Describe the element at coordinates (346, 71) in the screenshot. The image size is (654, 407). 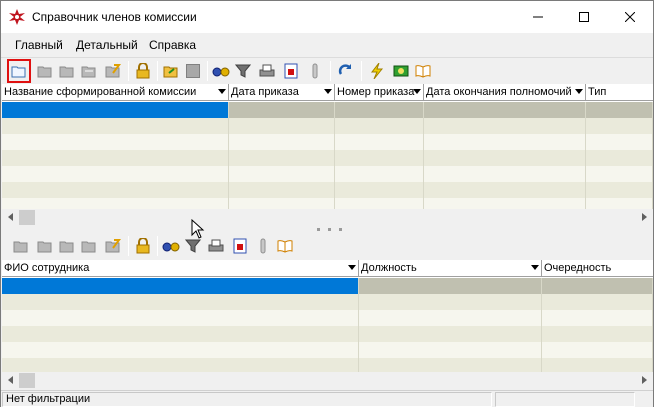
I see `refresh-button` at that location.